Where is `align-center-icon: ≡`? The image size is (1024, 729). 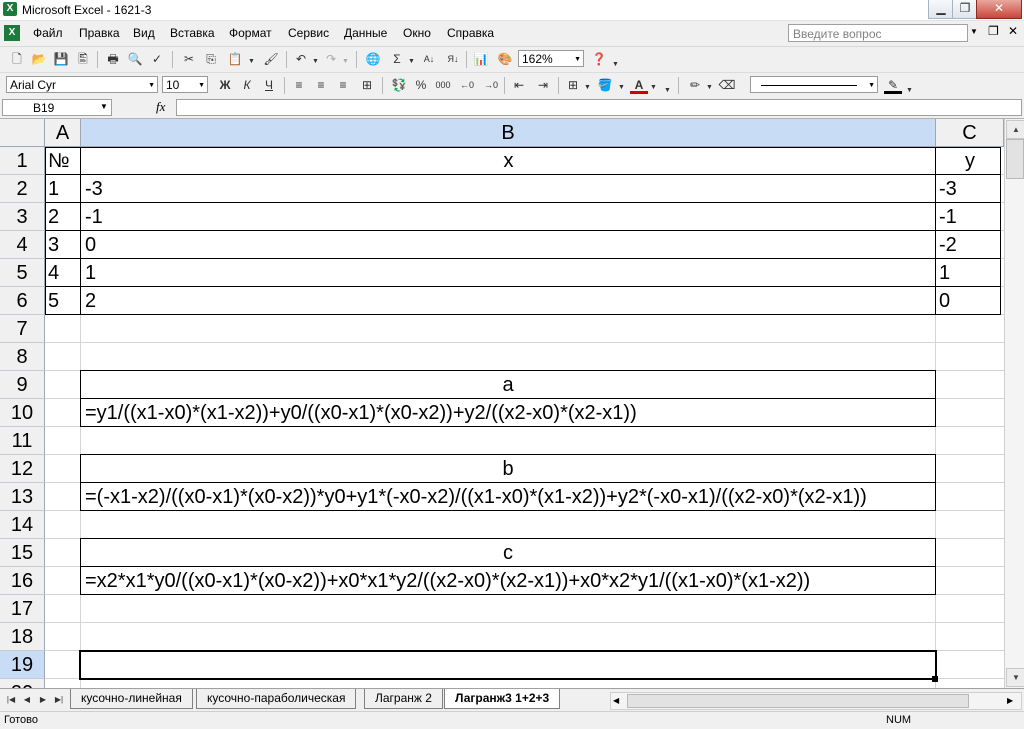
align-center-icon: ≡ is located at coordinates (321, 85).